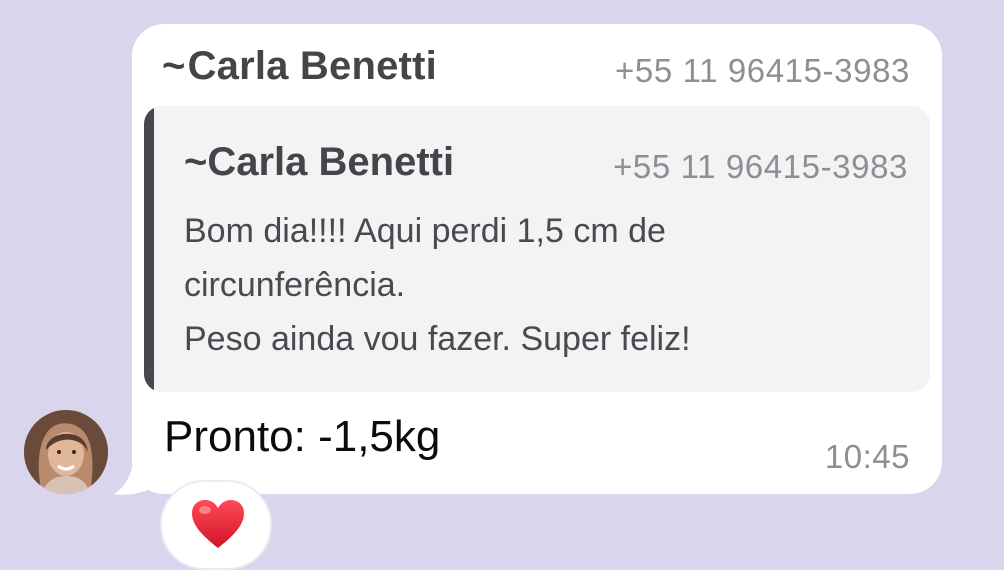 This screenshot has width=1004, height=570. Describe the element at coordinates (867, 456) in the screenshot. I see `message-time: 10:45` at that location.